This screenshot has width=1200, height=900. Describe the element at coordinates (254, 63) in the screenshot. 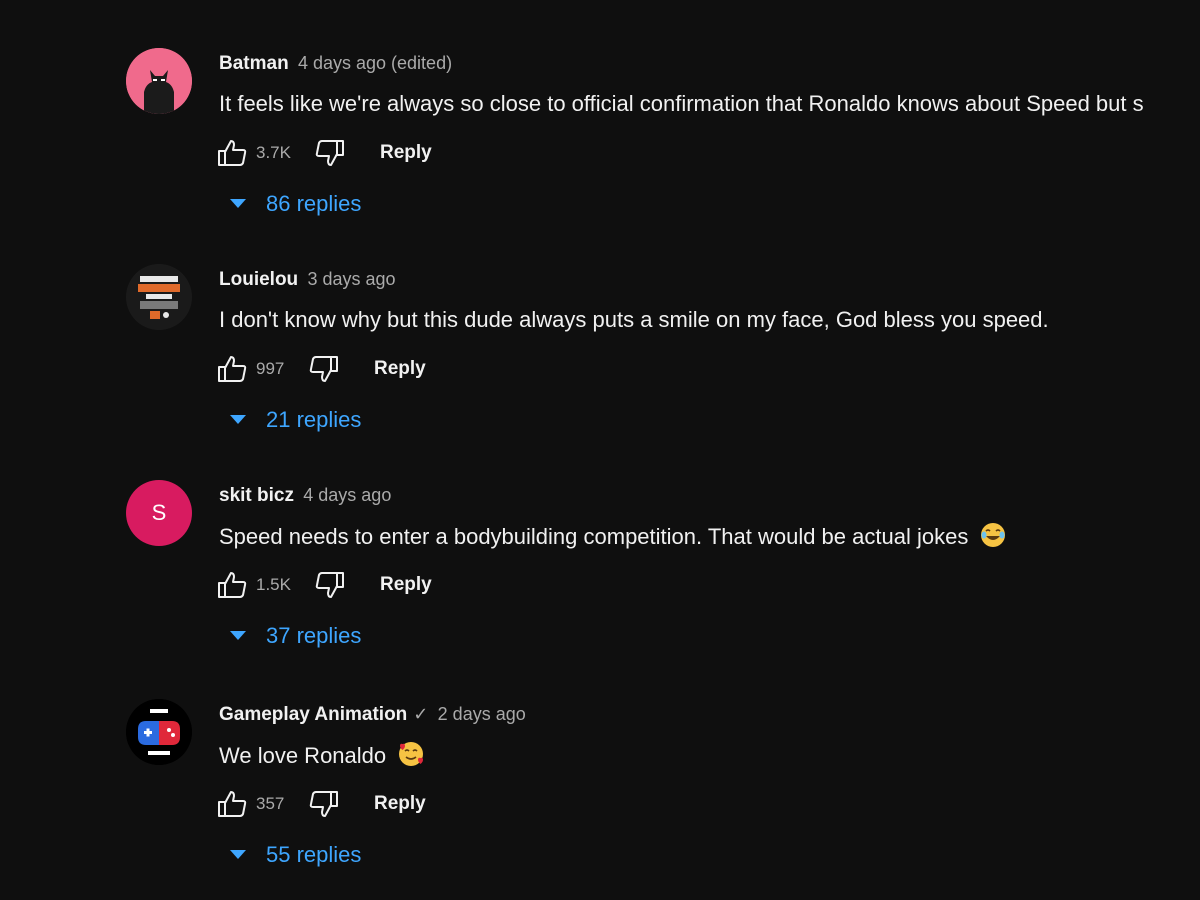

I see `author-name: Batman` at that location.